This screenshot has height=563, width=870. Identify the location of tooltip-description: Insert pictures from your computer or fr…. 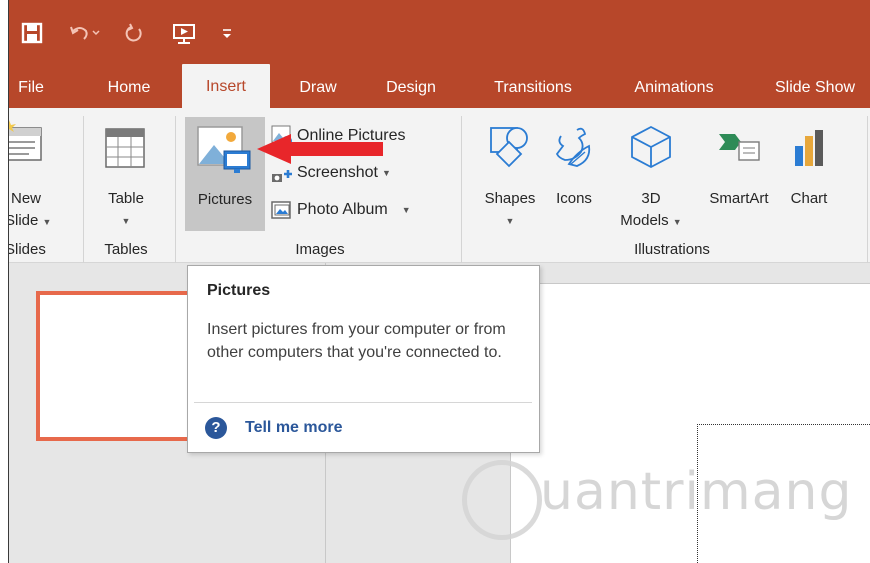
(356, 341).